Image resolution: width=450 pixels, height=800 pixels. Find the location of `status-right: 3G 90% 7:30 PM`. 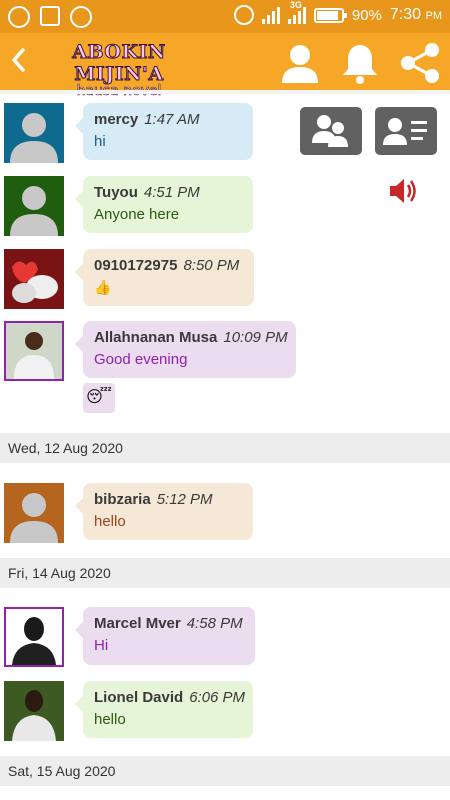

status-right: 3G 90% 7:30 PM is located at coordinates (337, 12).